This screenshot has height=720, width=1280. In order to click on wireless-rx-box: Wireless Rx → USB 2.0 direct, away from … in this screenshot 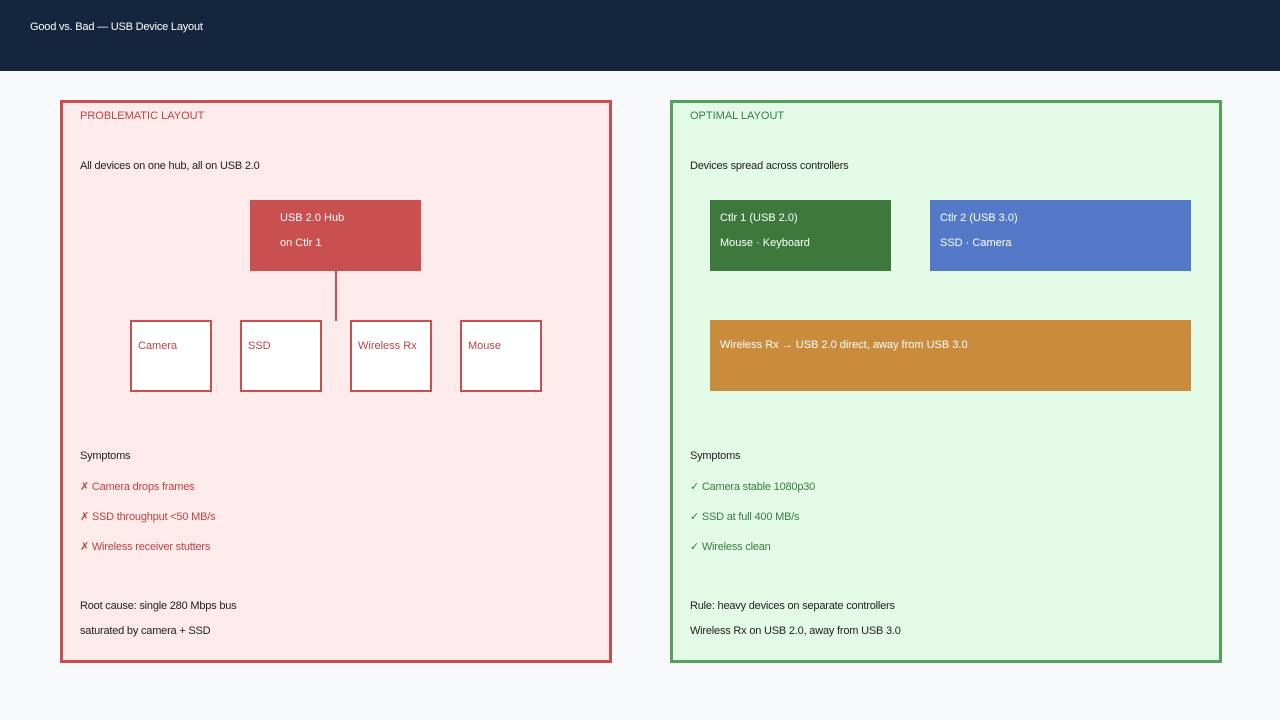, I will do `click(950, 355)`.